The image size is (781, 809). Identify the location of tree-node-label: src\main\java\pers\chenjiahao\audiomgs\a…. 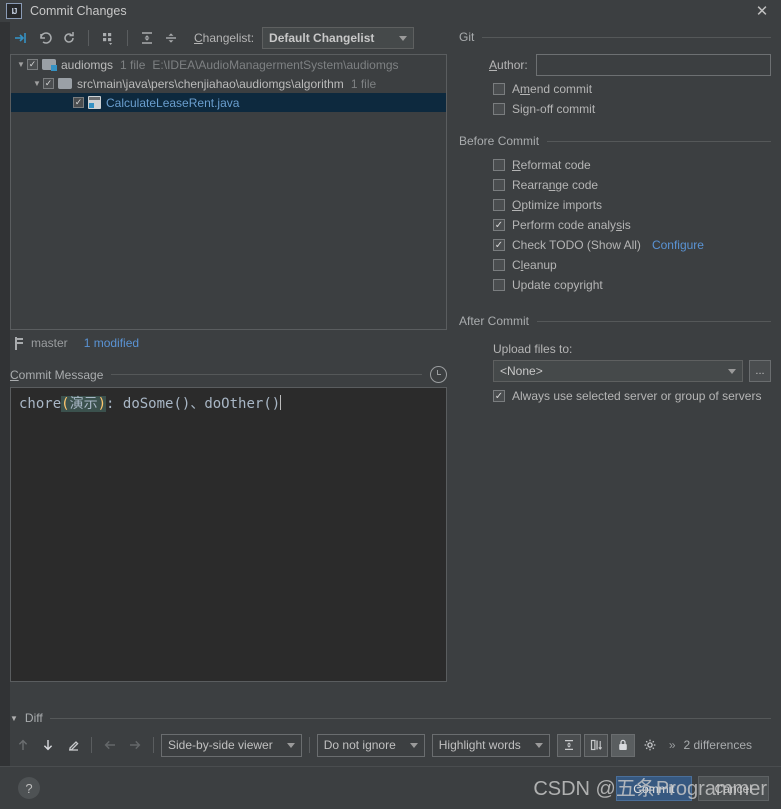
(210, 83).